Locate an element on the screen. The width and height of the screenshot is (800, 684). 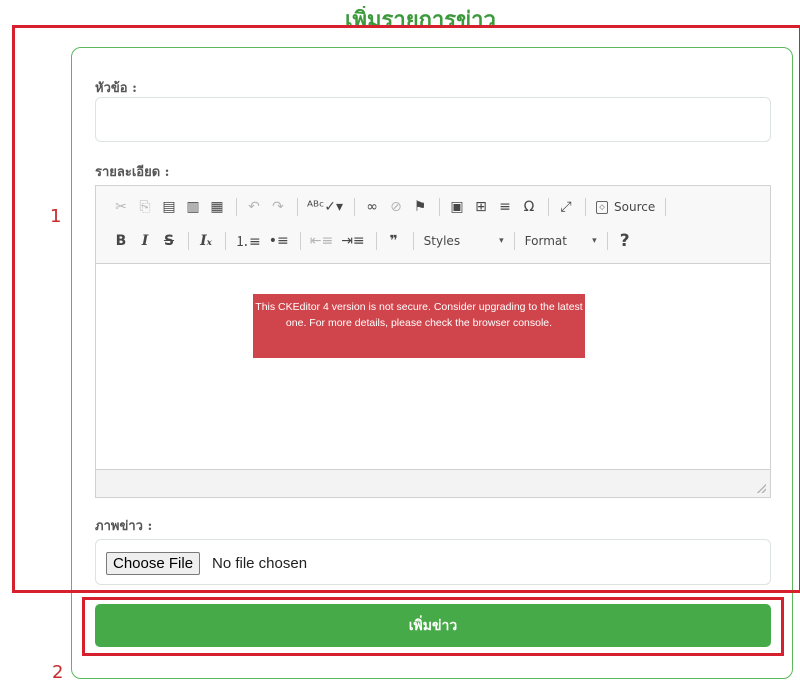
copy-icon: ⎘ is located at coordinates (145, 207).